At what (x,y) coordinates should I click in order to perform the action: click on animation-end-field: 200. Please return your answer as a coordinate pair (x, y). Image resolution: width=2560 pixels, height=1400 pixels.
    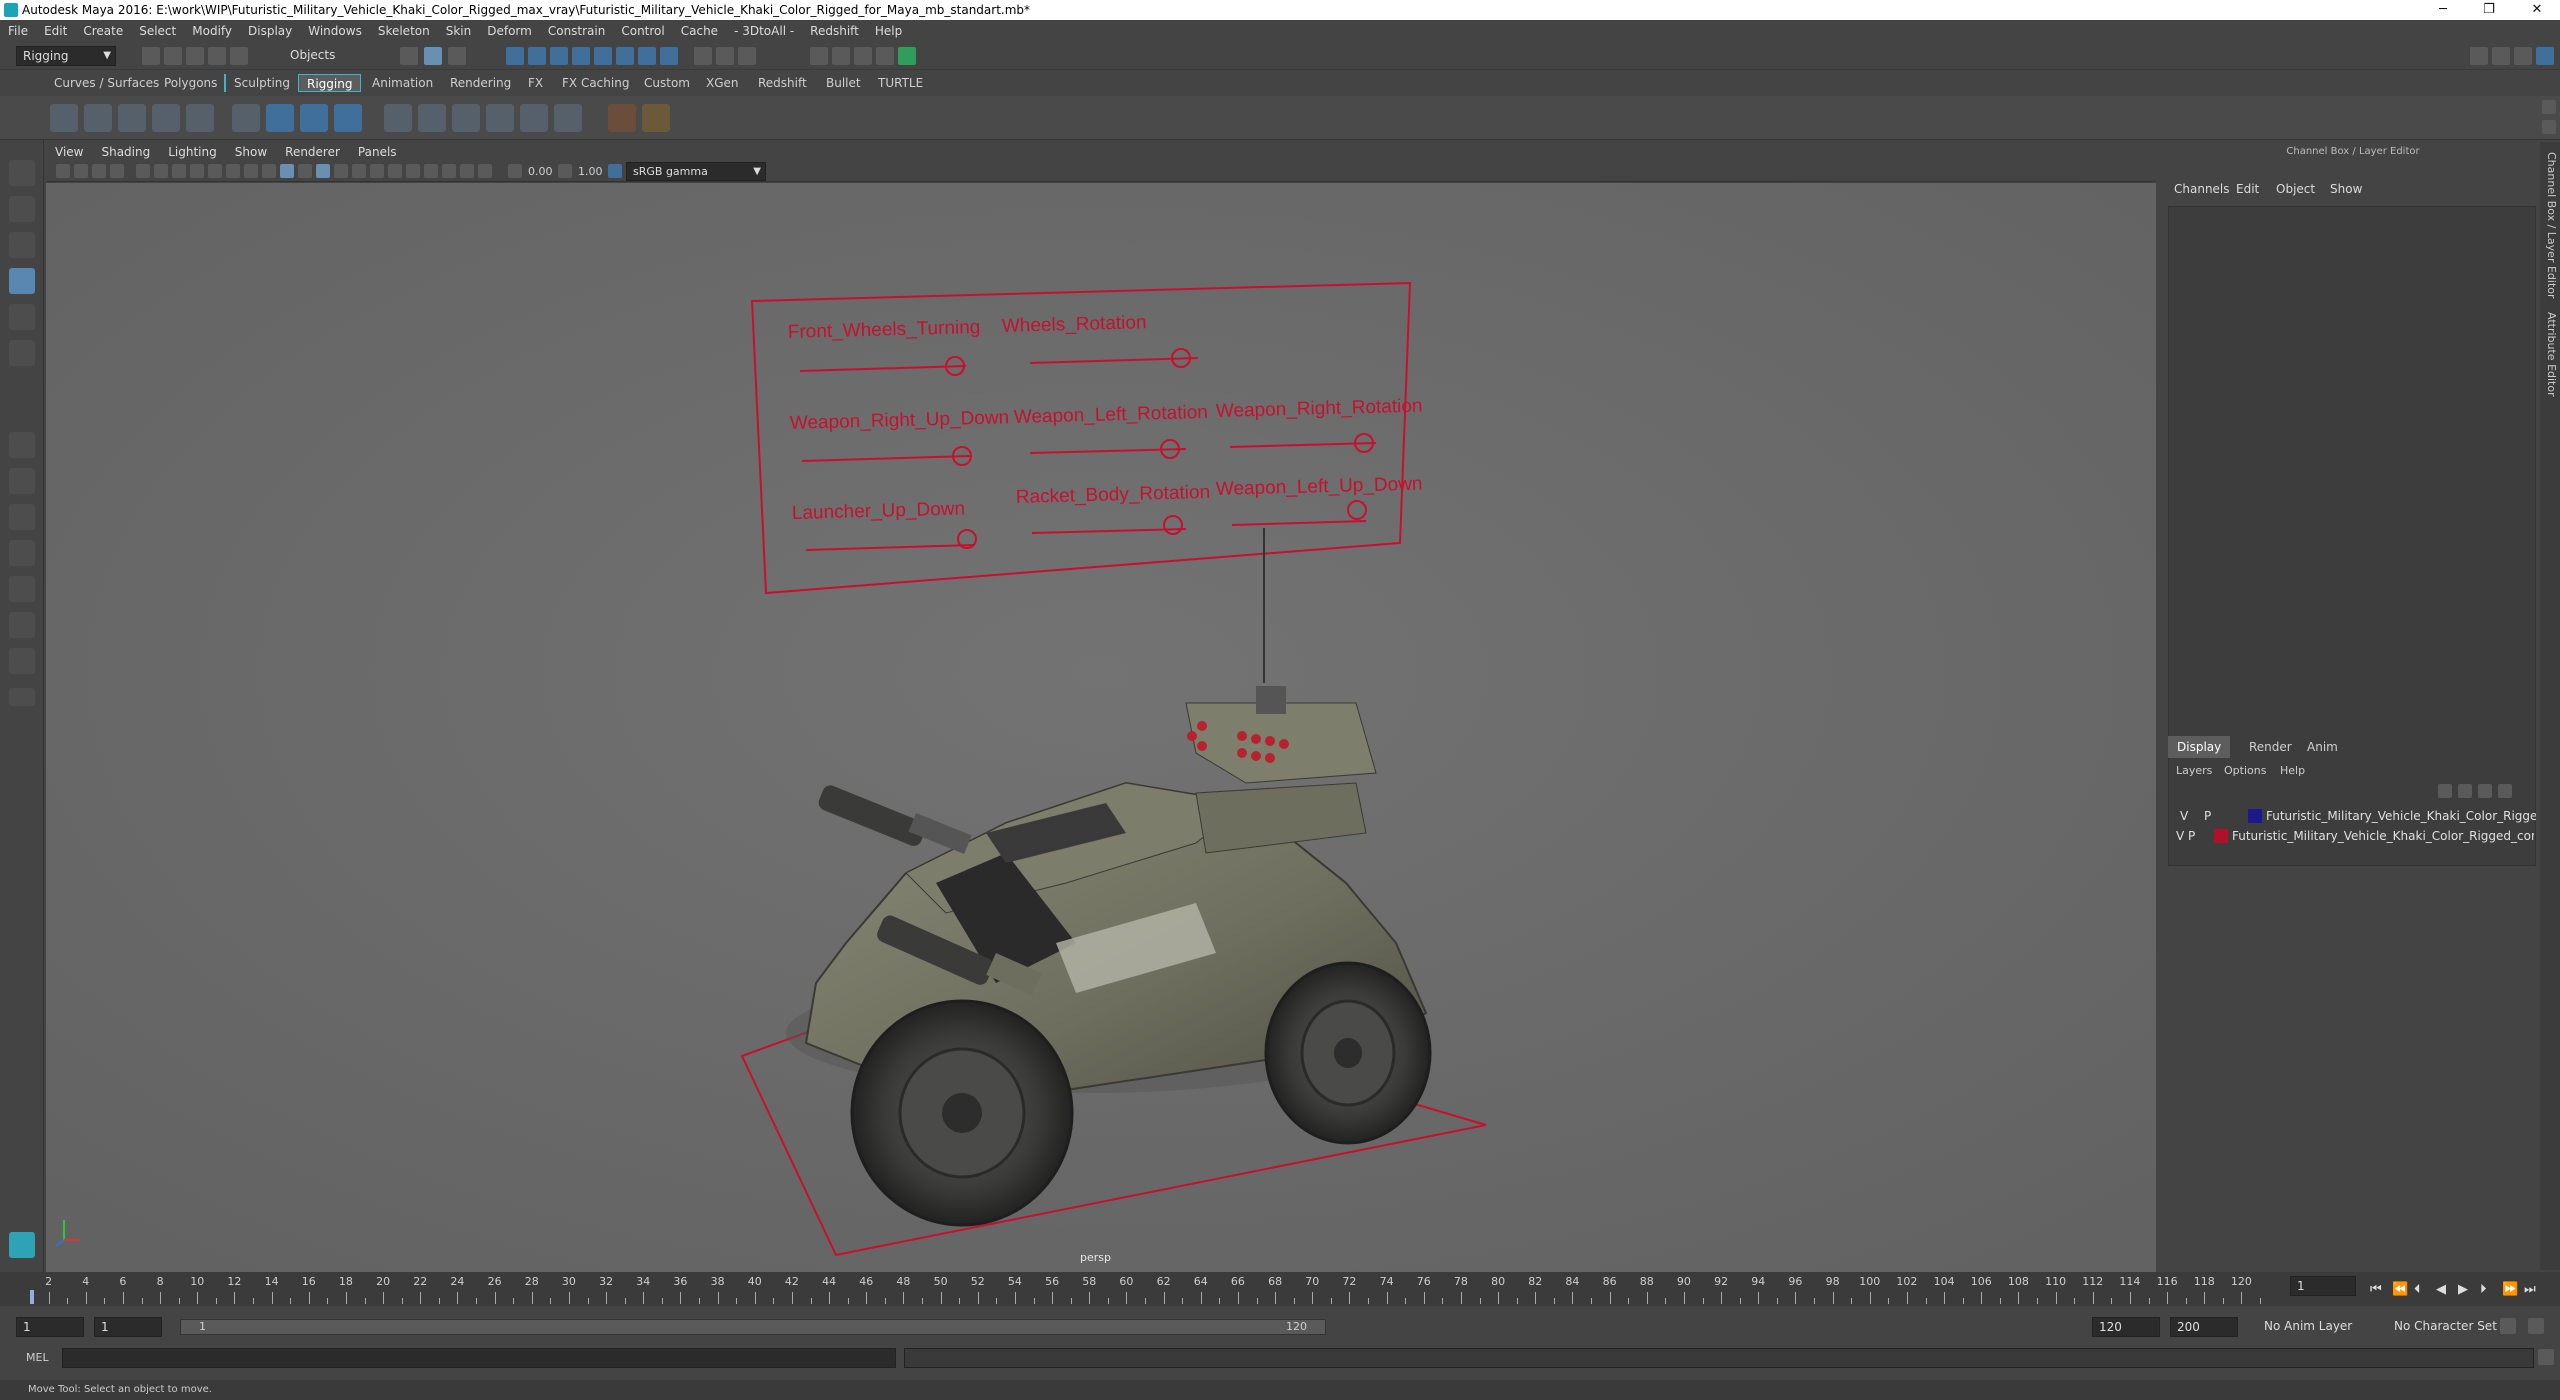
    Looking at the image, I should click on (2204, 1327).